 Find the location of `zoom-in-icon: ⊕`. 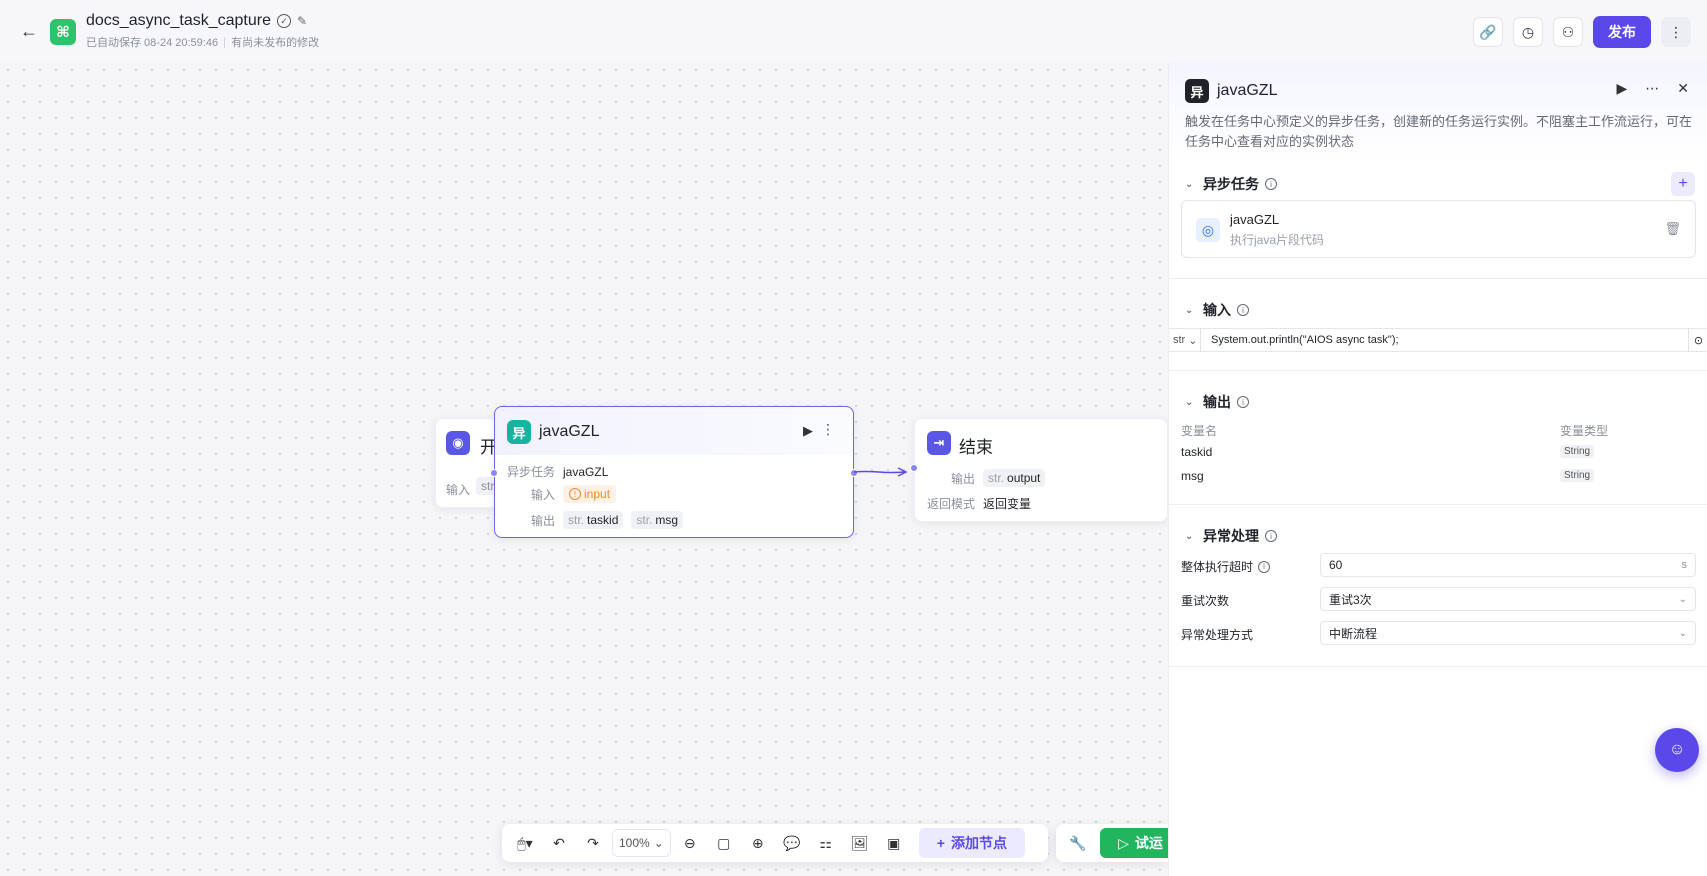

zoom-in-icon: ⊕ is located at coordinates (758, 843).